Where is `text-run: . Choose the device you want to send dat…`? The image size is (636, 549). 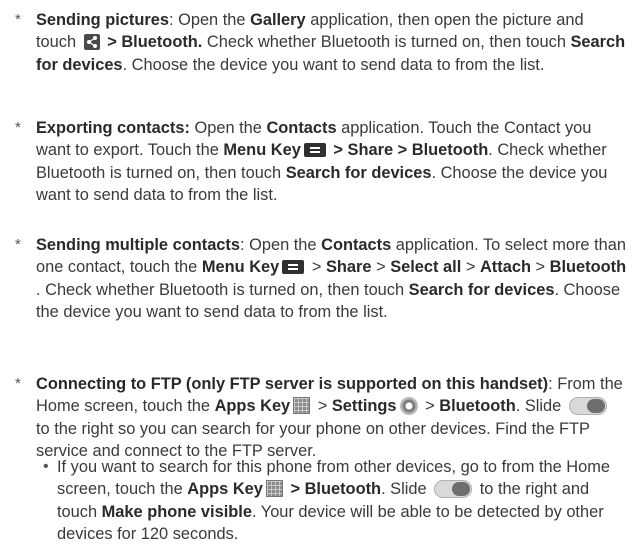
text-run: . Choose the device you want to send dat… is located at coordinates (333, 64).